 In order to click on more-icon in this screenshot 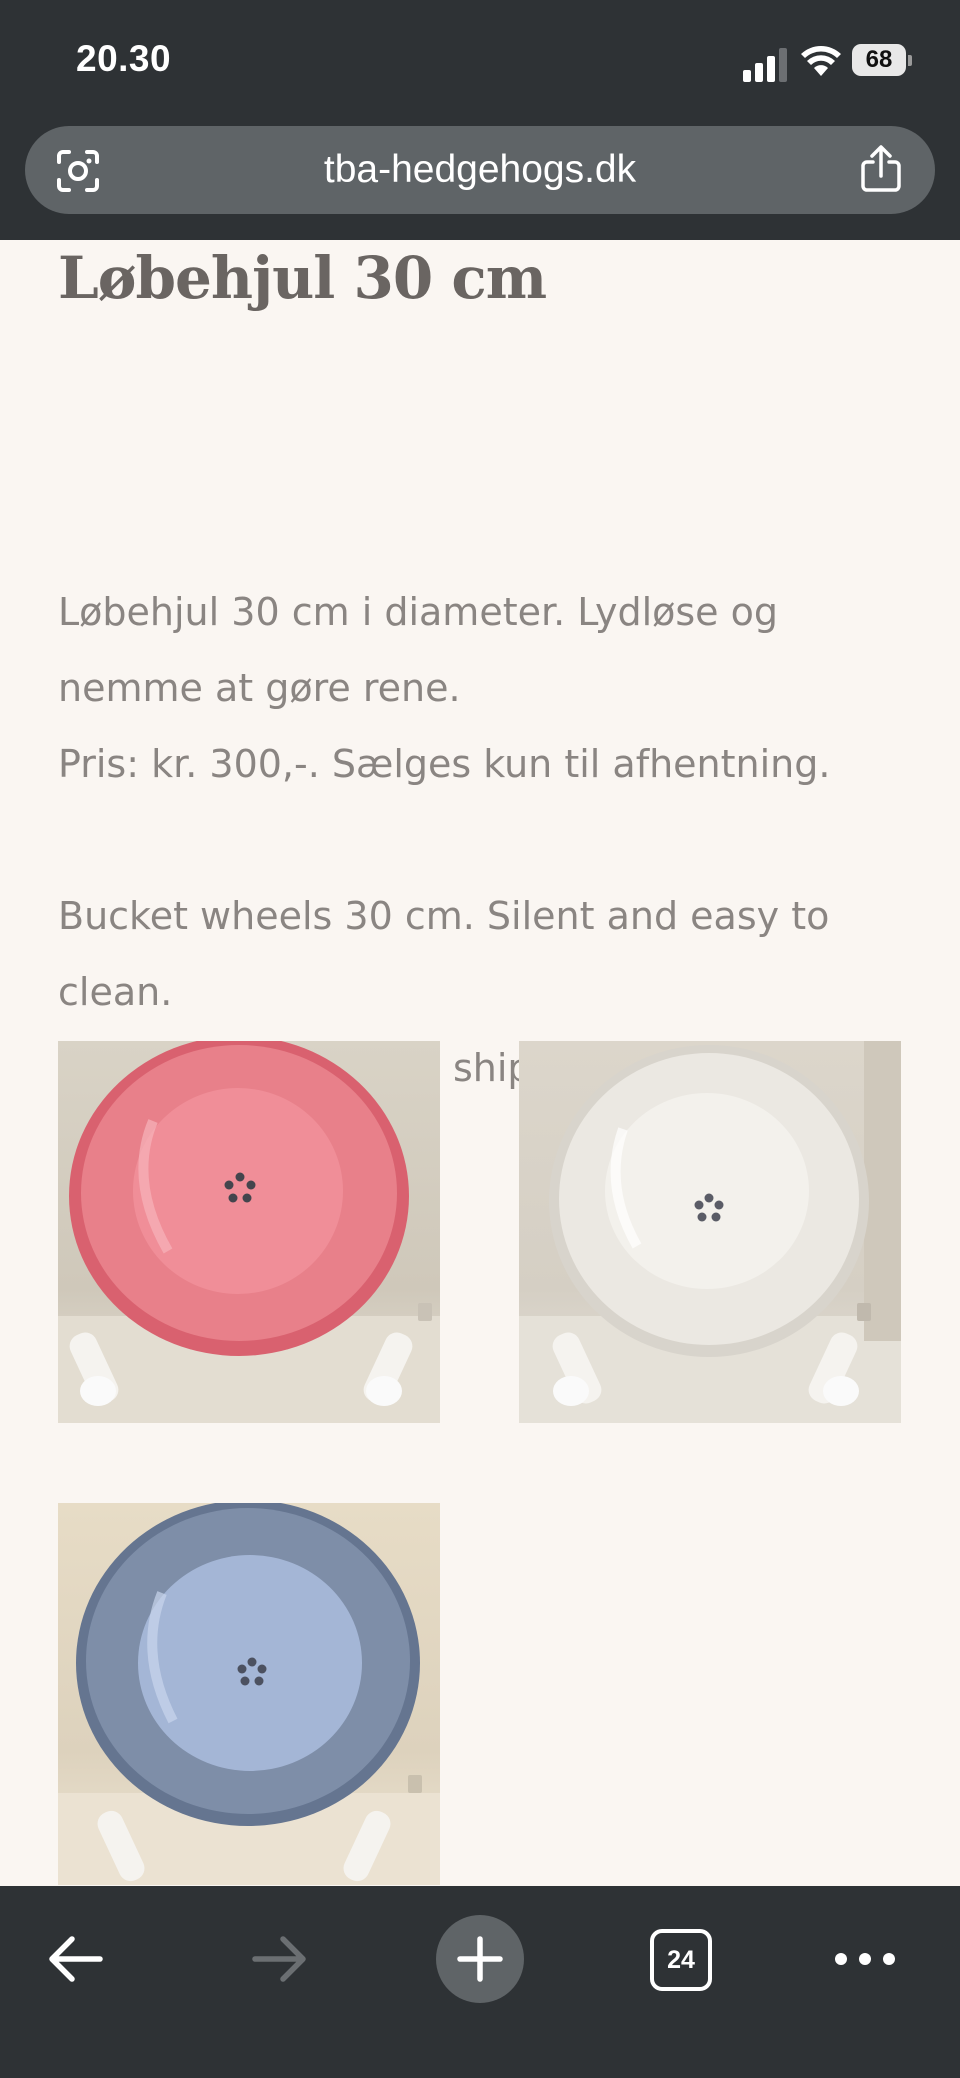, I will do `click(865, 1959)`.